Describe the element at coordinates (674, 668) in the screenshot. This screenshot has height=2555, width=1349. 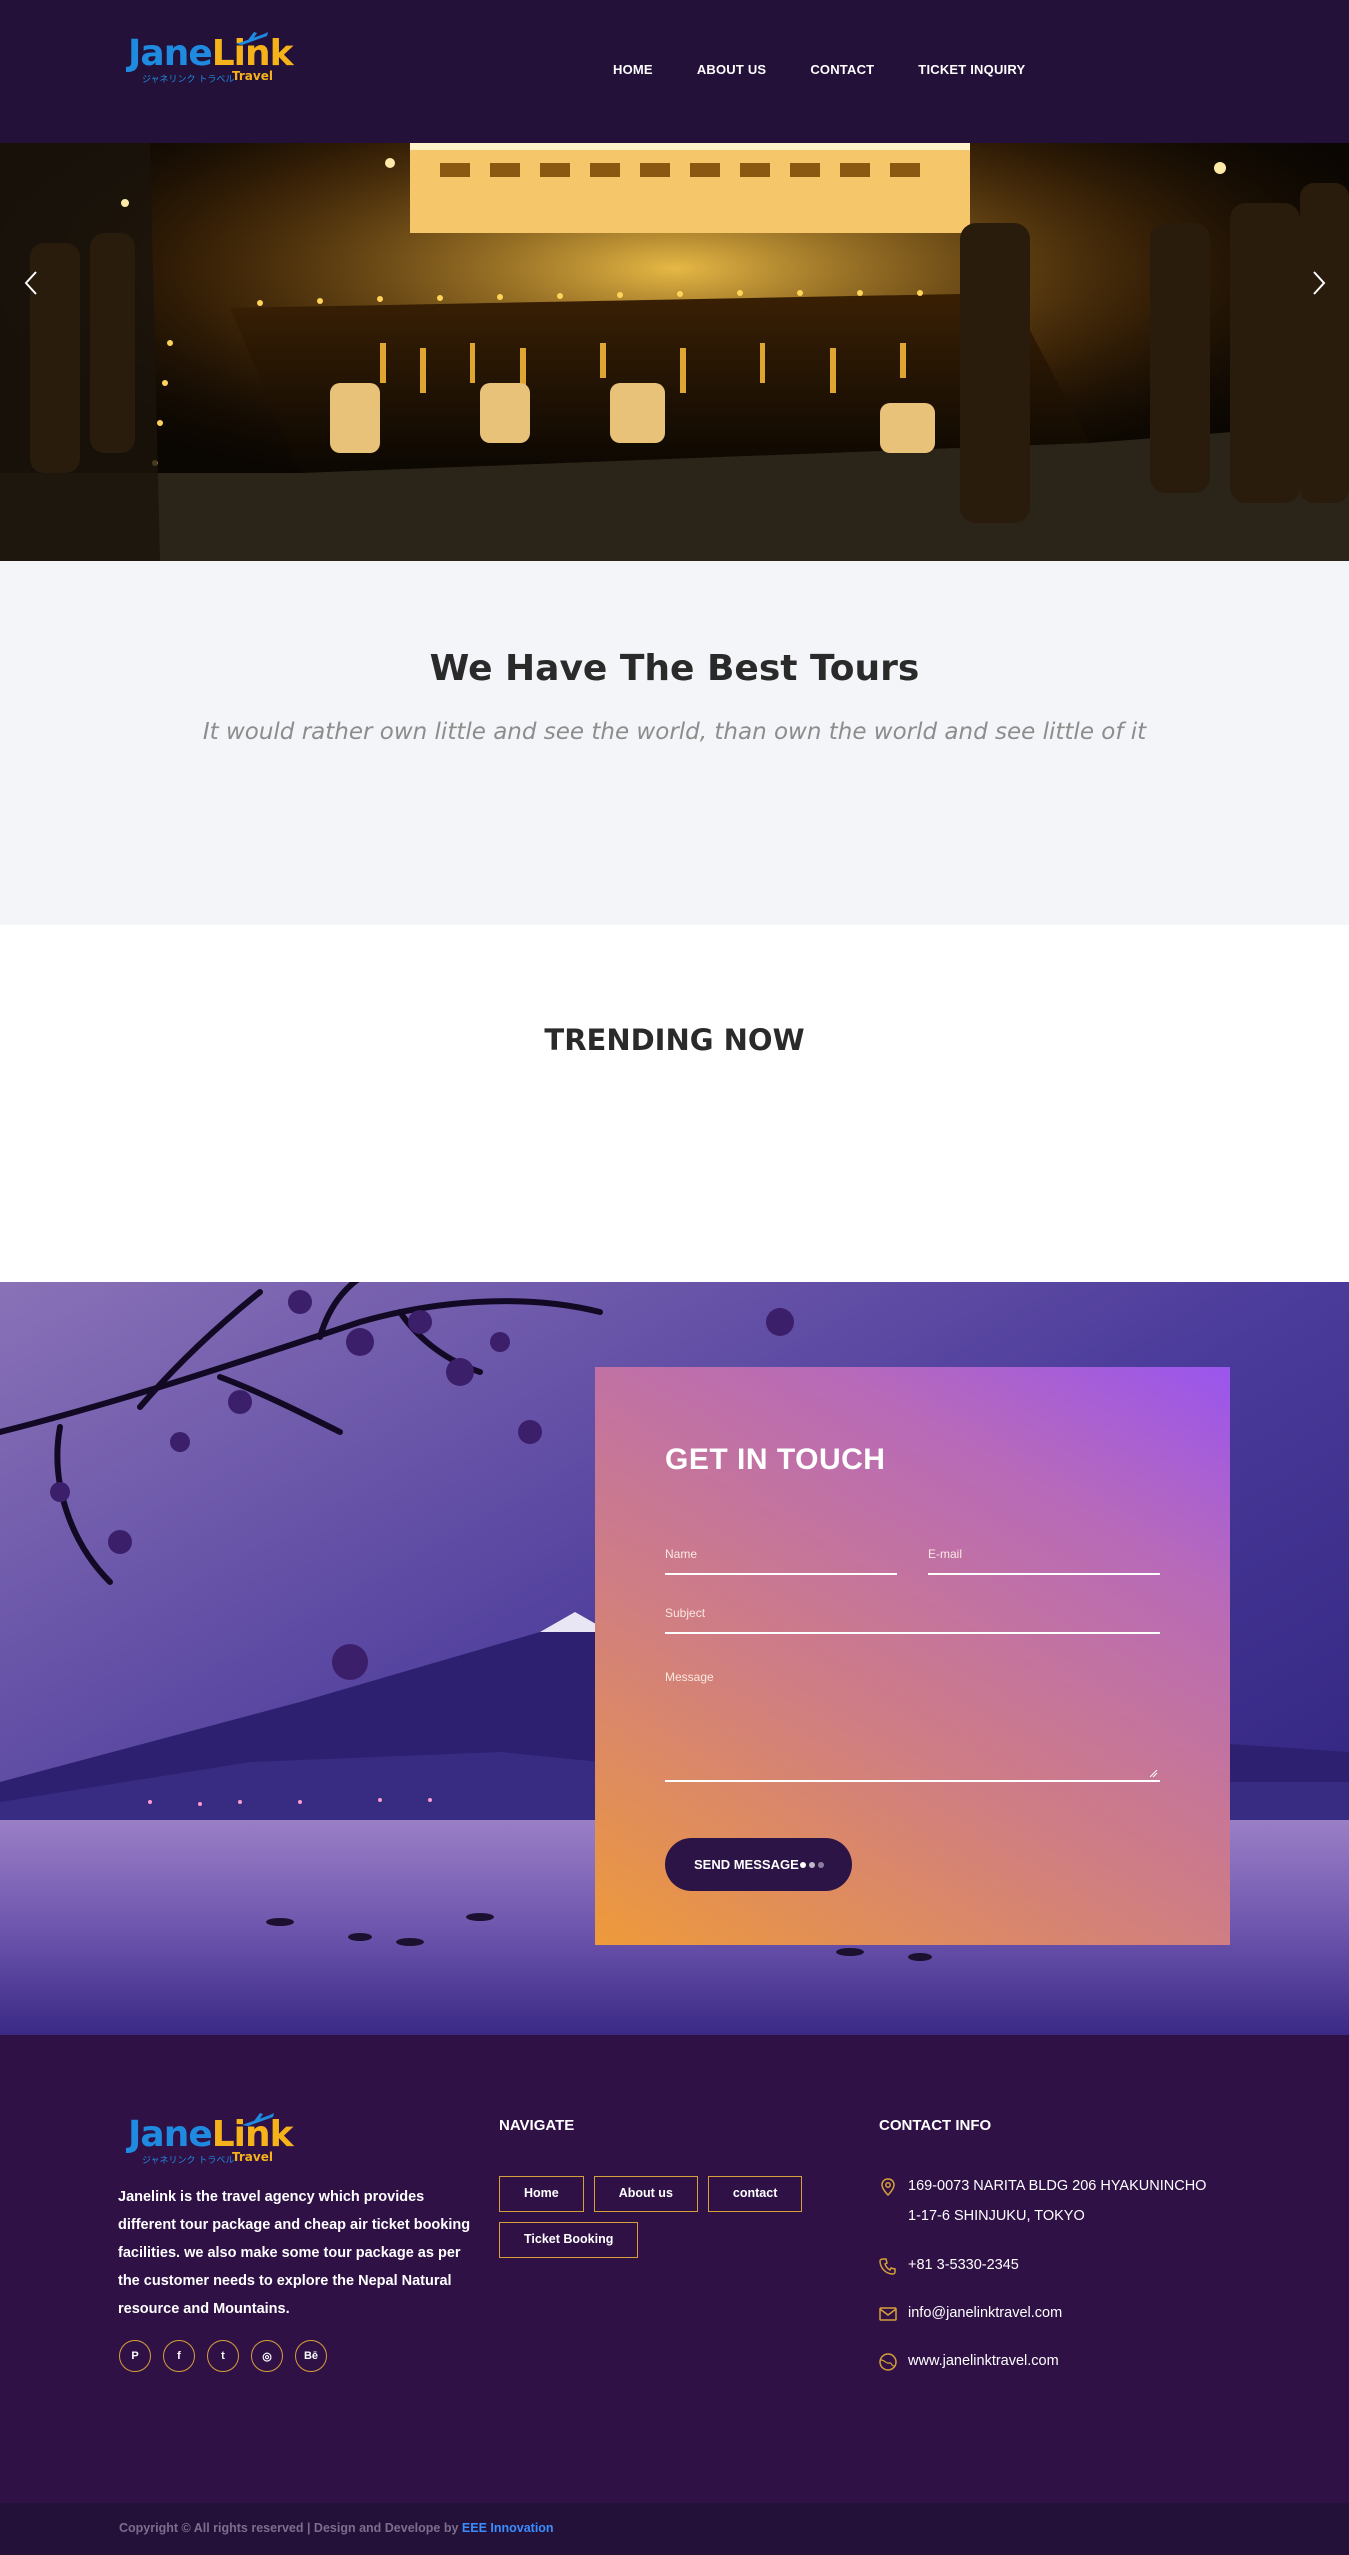
I see `intro-title: We Have The Best Tours` at that location.